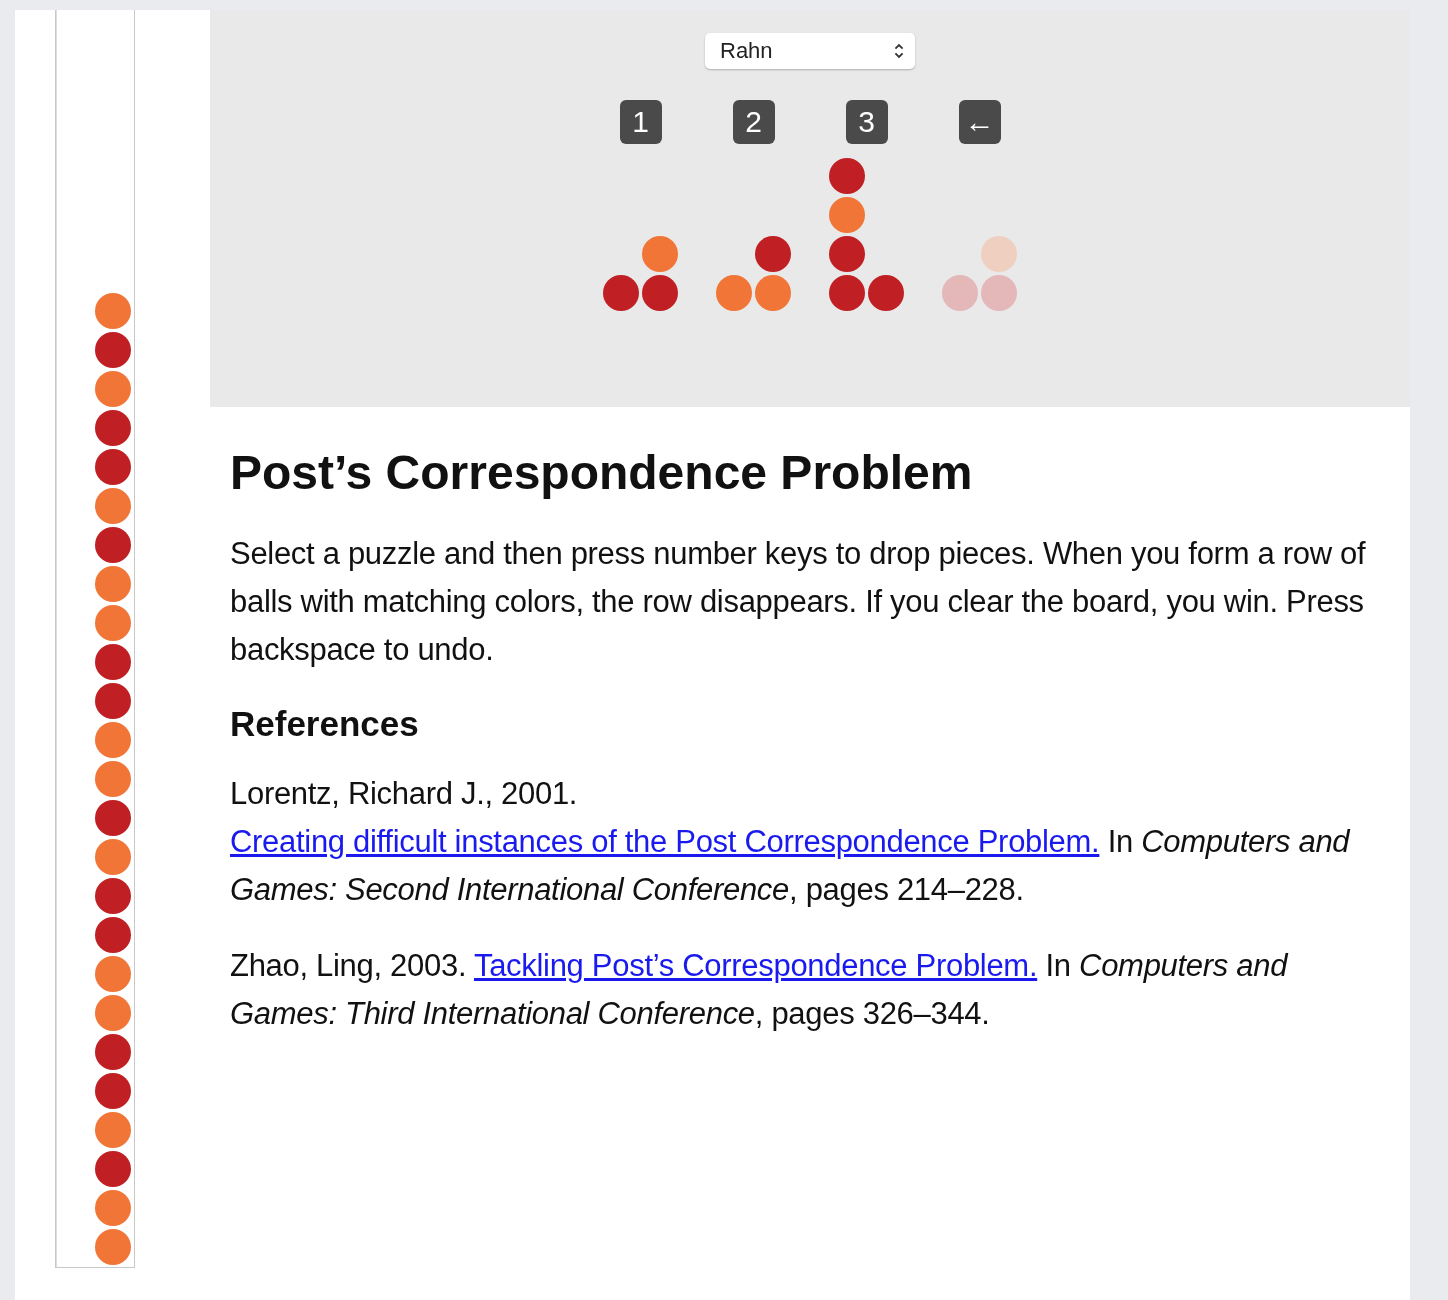 This screenshot has height=1300, width=1448. I want to click on key-button: 2, so click(753, 122).